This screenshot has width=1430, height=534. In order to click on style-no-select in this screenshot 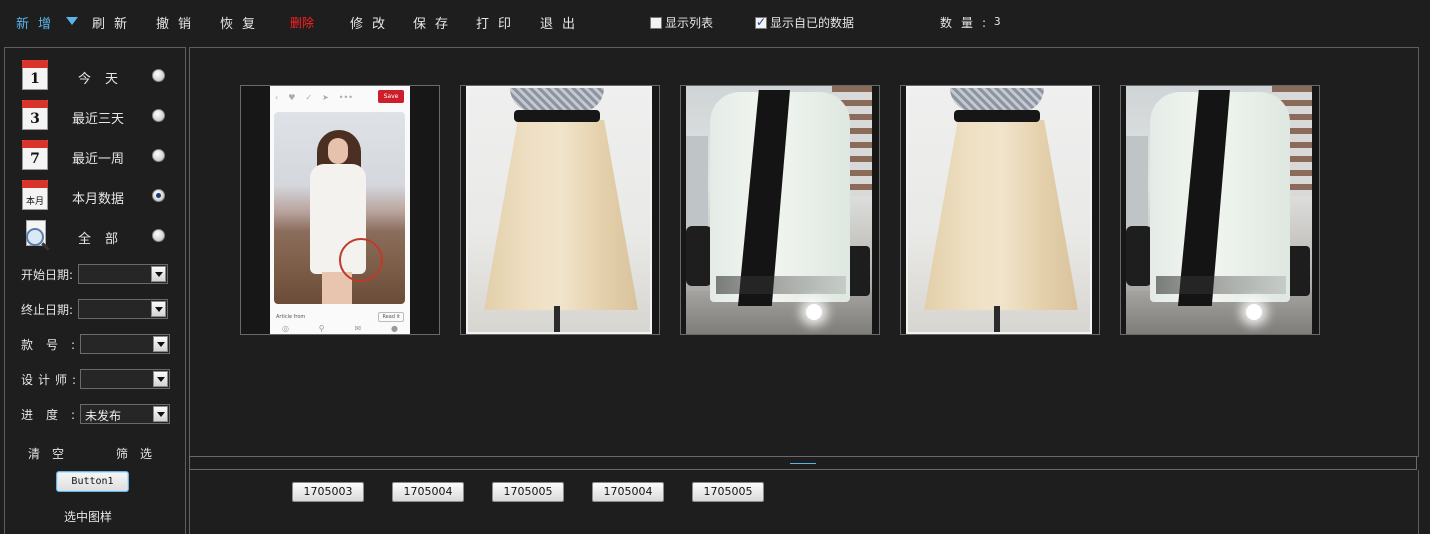, I will do `click(125, 344)`.